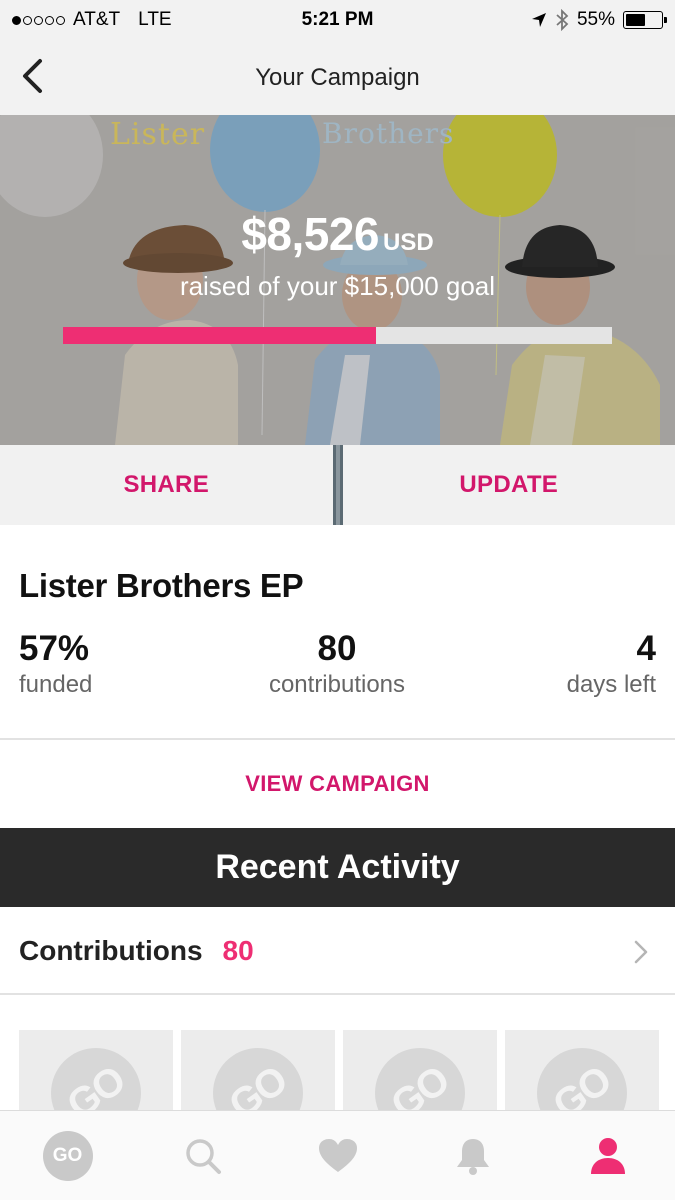  What do you see at coordinates (611, 684) in the screenshot?
I see `days-left-label: days left` at bounding box center [611, 684].